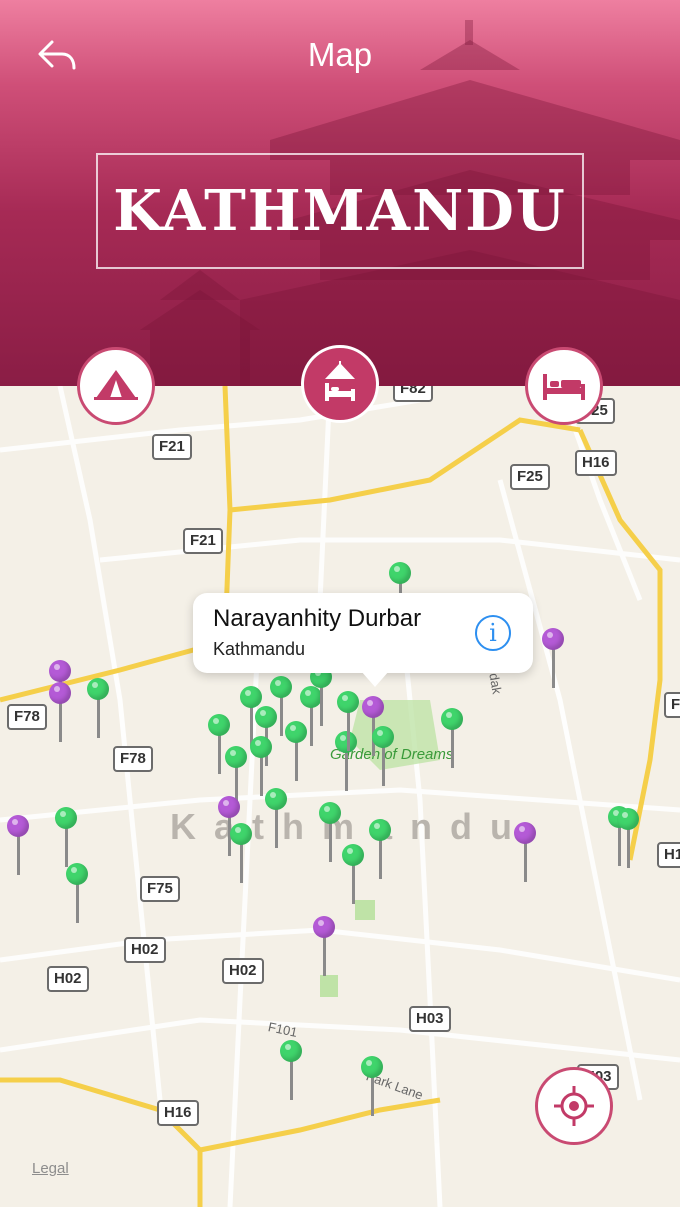  I want to click on tent-icon, so click(116, 385).